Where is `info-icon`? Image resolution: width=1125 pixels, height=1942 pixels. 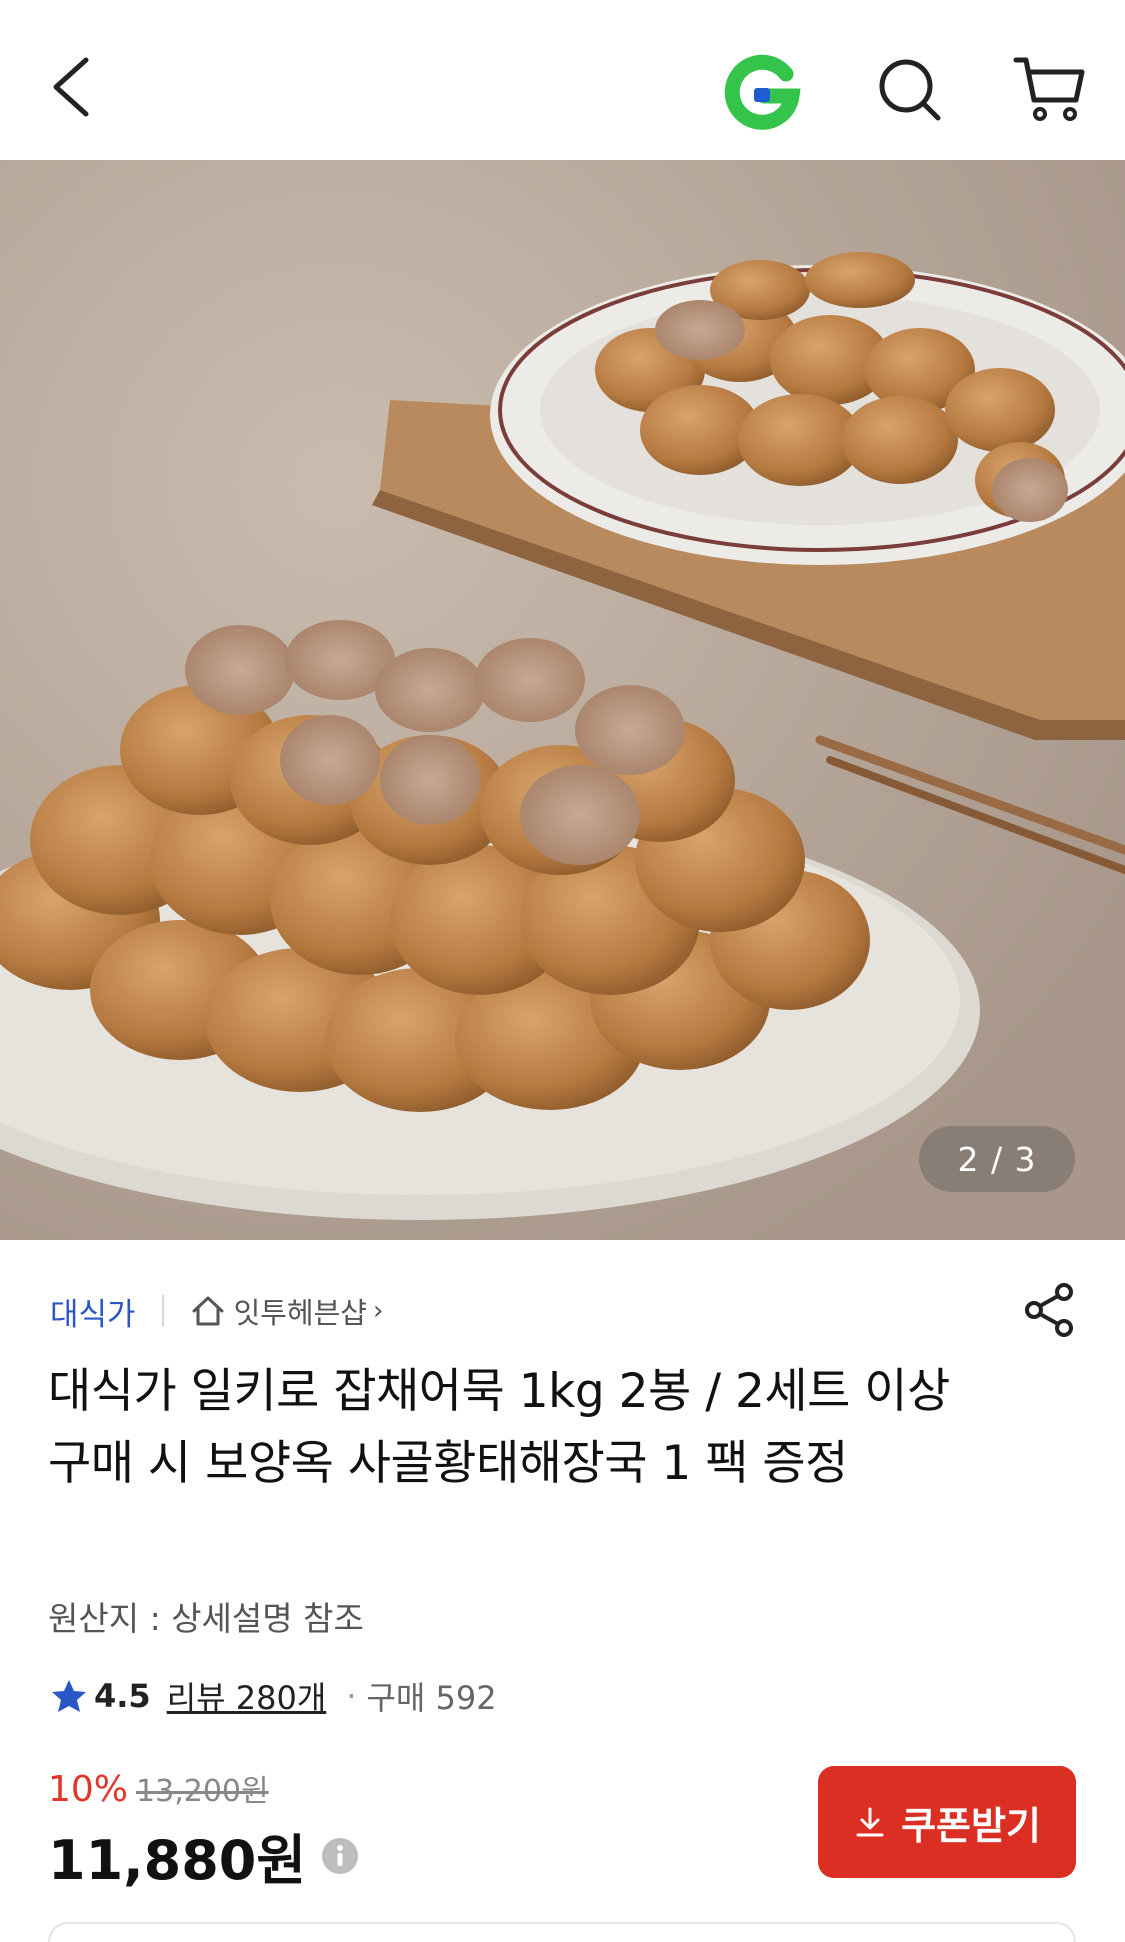 info-icon is located at coordinates (340, 1856).